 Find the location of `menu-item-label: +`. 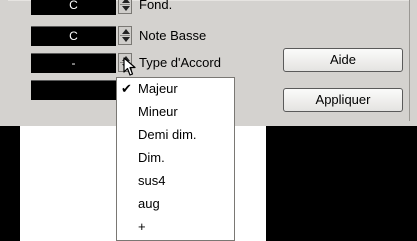

menu-item-label: + is located at coordinates (142, 226).